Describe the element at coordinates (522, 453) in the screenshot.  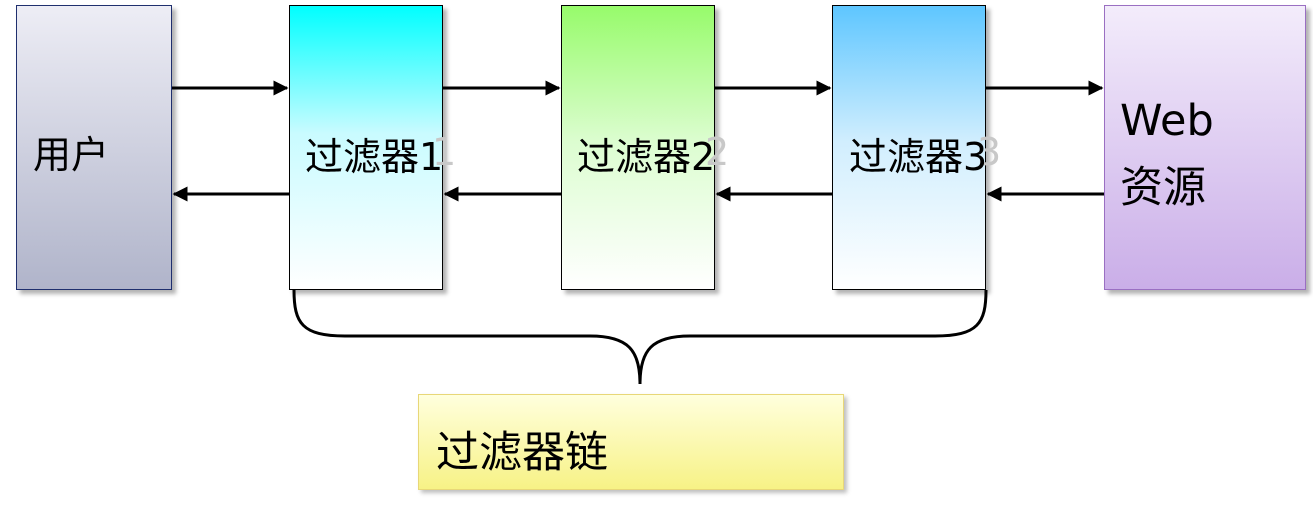
I see `filter-chain-label: 过滤器链` at that location.